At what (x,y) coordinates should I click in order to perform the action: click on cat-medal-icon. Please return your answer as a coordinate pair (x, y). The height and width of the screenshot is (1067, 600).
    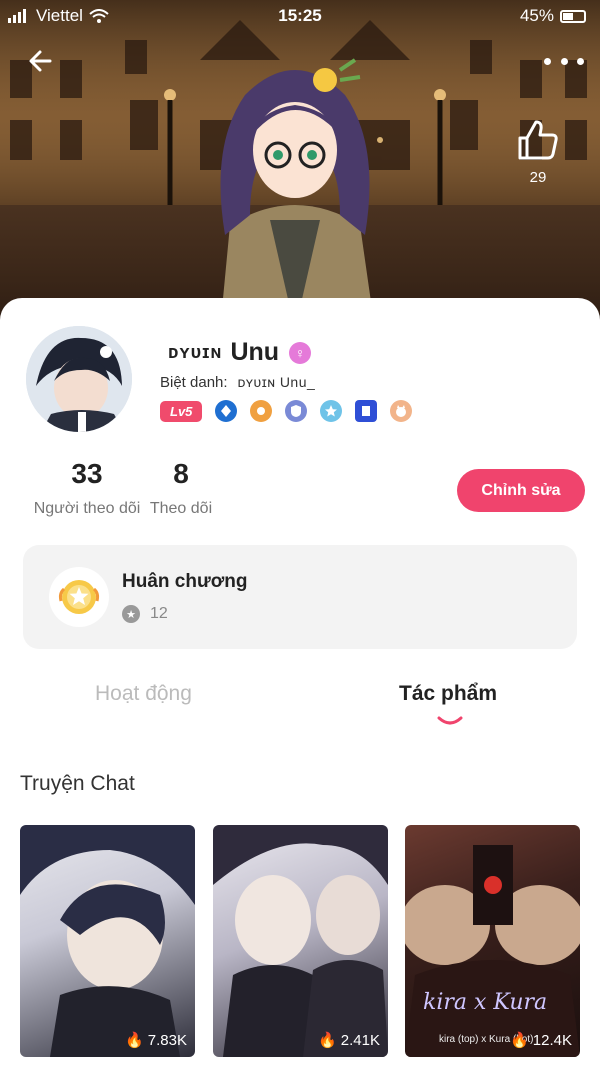
    Looking at the image, I should click on (401, 411).